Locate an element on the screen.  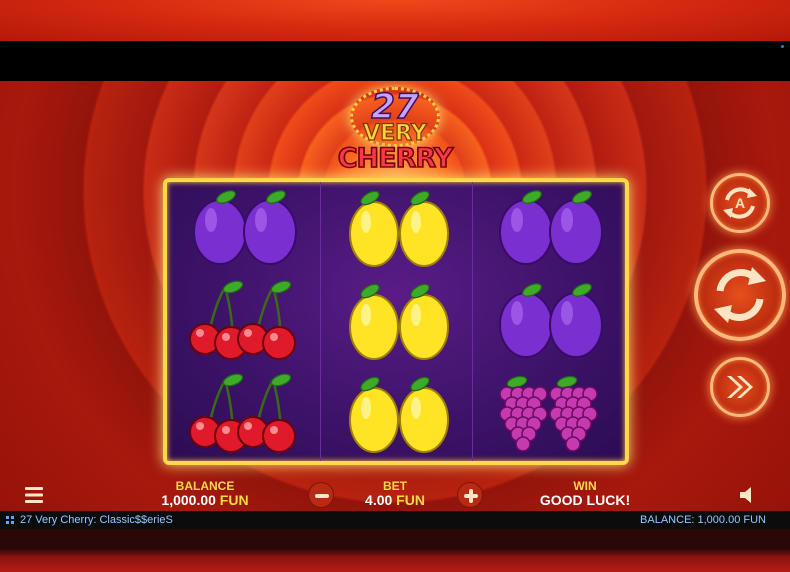
svg-text: A is located at coordinates (740, 203).